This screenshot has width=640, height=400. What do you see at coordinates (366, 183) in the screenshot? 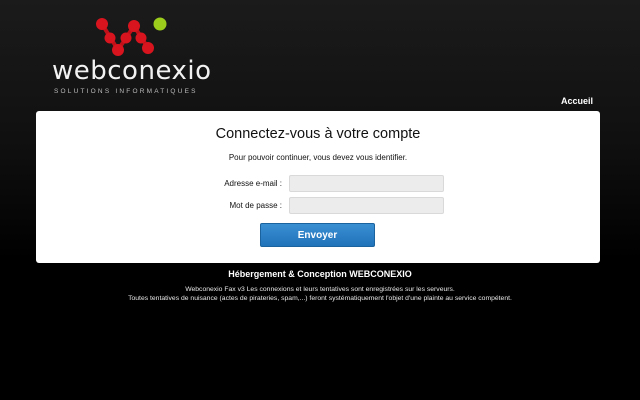
I see `email-field` at bounding box center [366, 183].